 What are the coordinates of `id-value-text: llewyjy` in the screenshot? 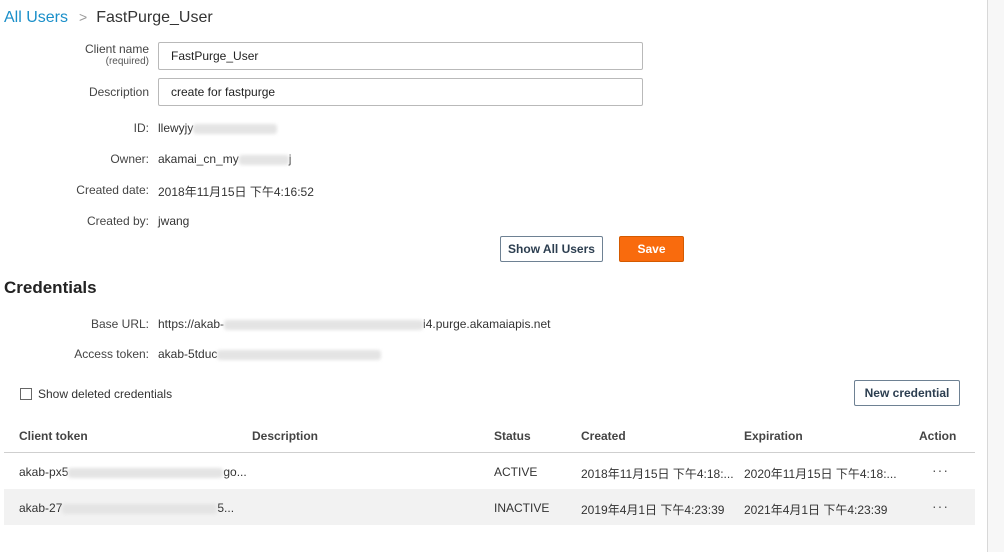 It's located at (176, 128).